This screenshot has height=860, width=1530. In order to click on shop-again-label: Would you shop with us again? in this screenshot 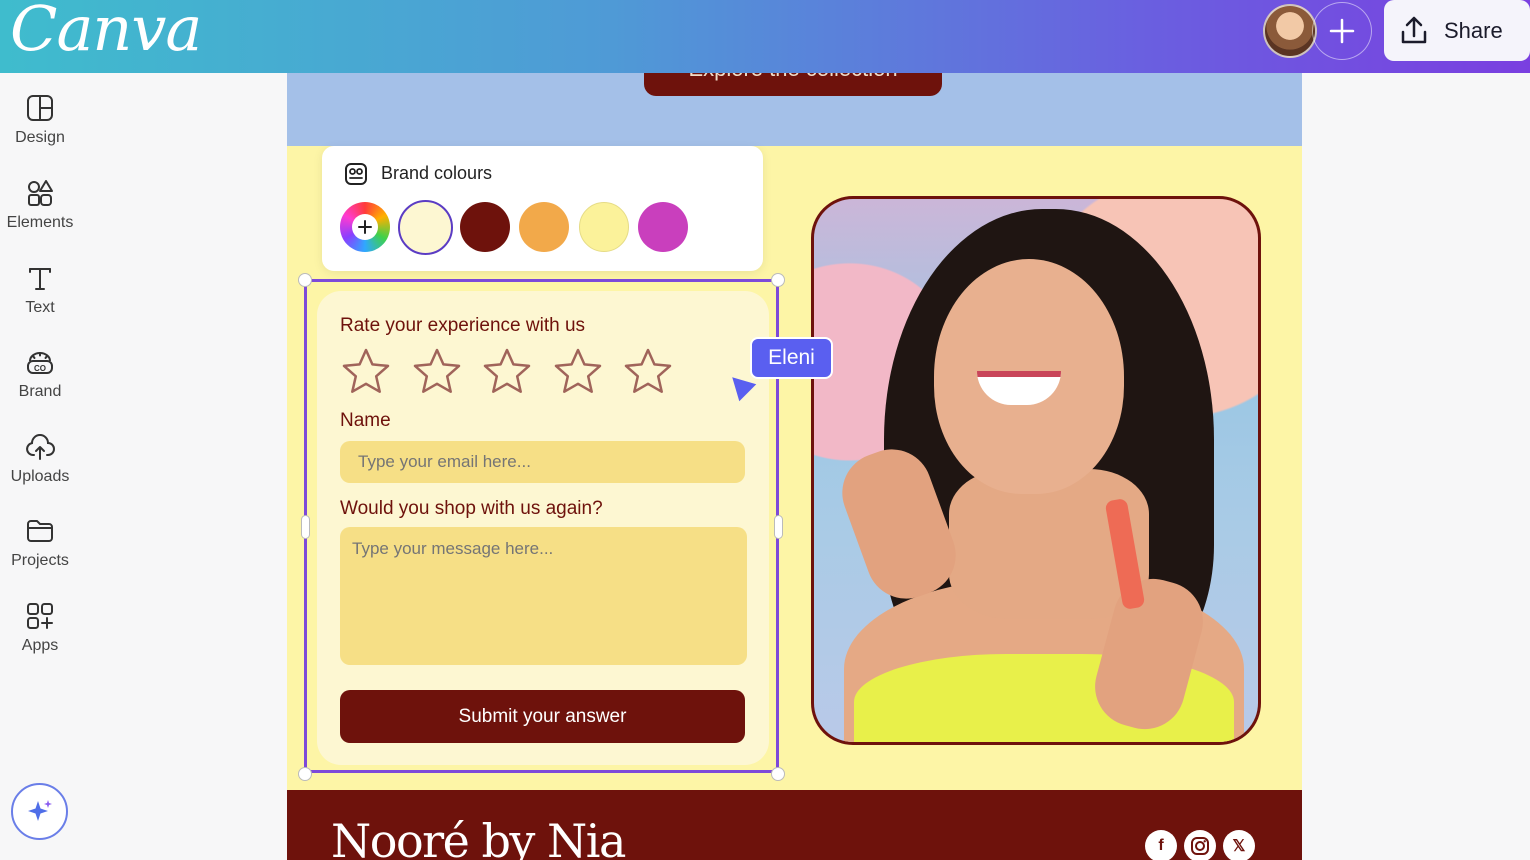, I will do `click(471, 508)`.